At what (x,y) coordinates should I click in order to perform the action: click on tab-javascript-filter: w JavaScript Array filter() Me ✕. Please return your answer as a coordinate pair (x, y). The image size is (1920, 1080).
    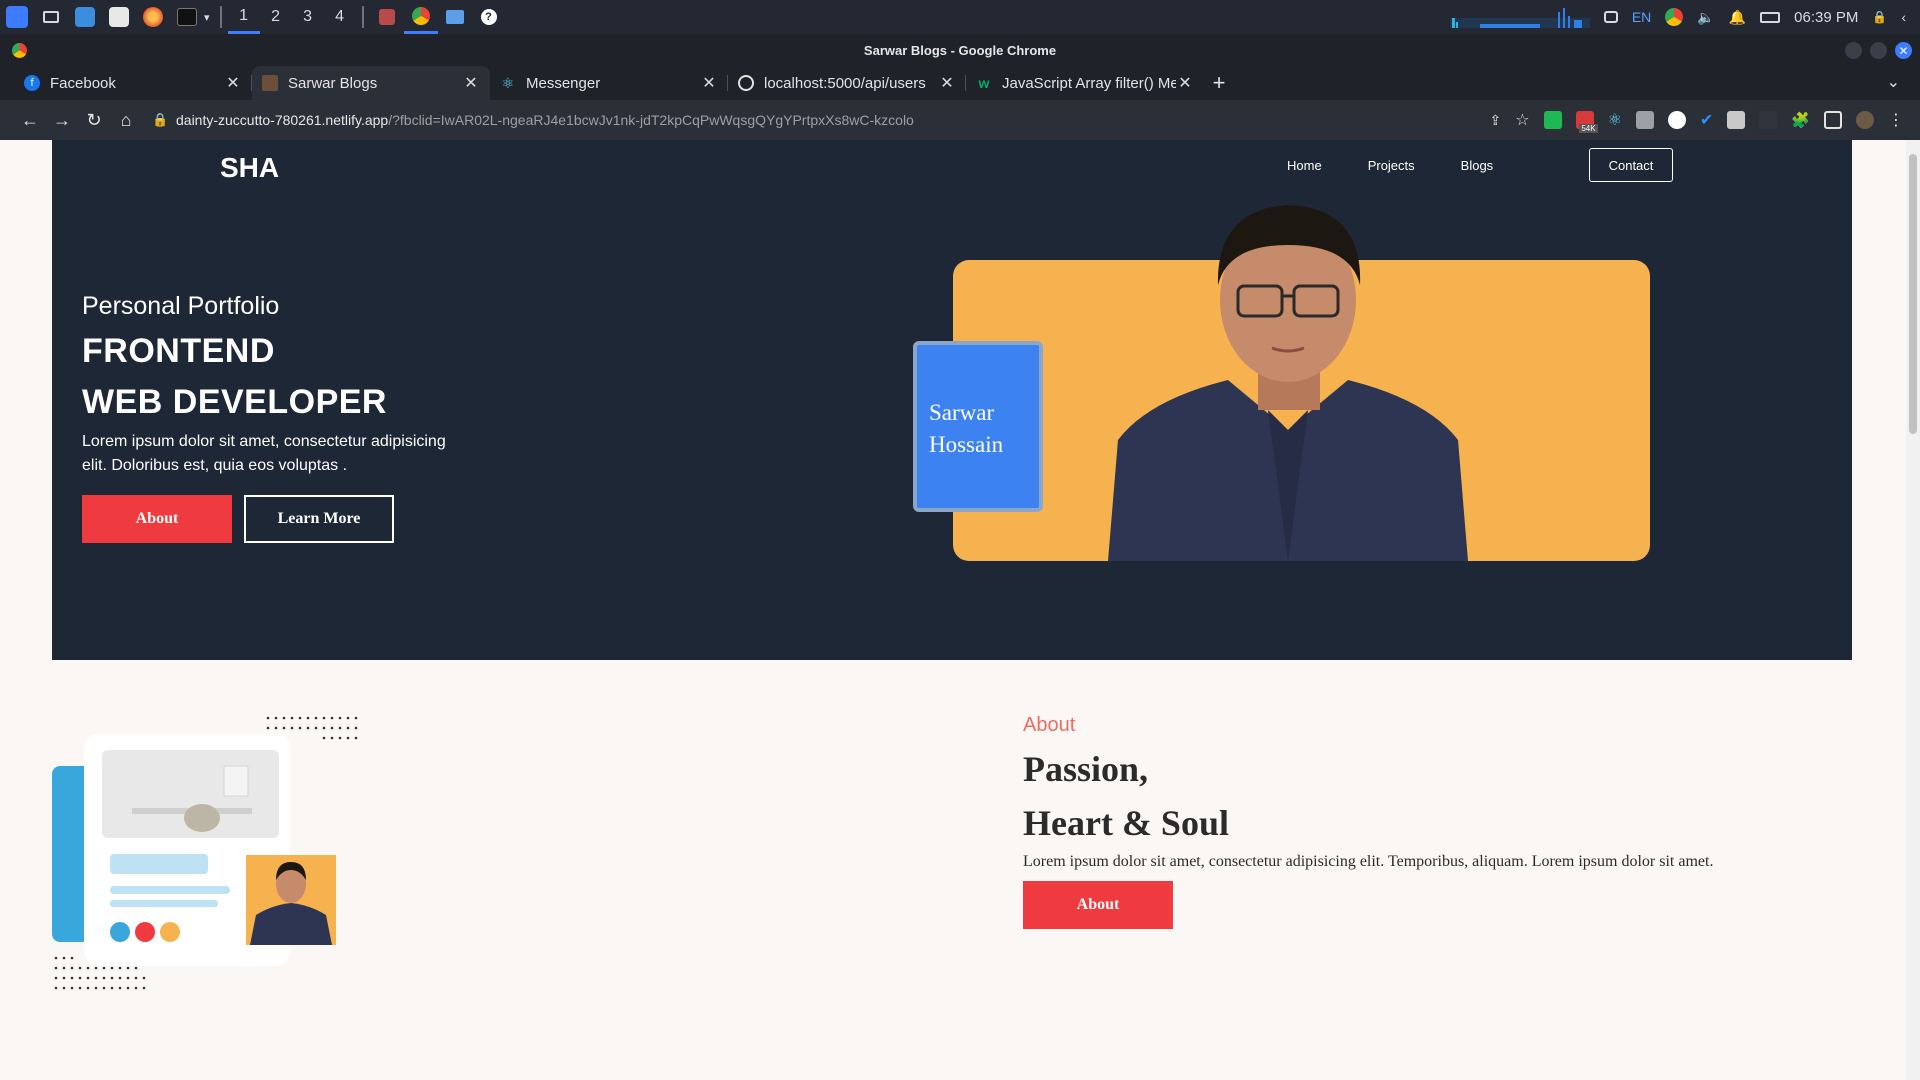
    Looking at the image, I should click on (1085, 83).